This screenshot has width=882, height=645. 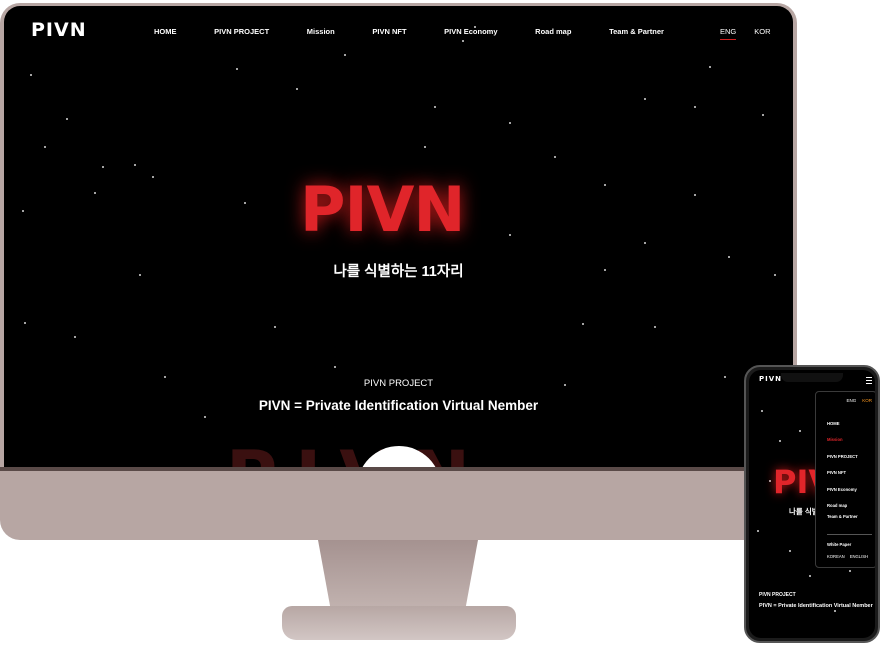 What do you see at coordinates (835, 439) in the screenshot?
I see `mobile-menu-mission: Mission` at bounding box center [835, 439].